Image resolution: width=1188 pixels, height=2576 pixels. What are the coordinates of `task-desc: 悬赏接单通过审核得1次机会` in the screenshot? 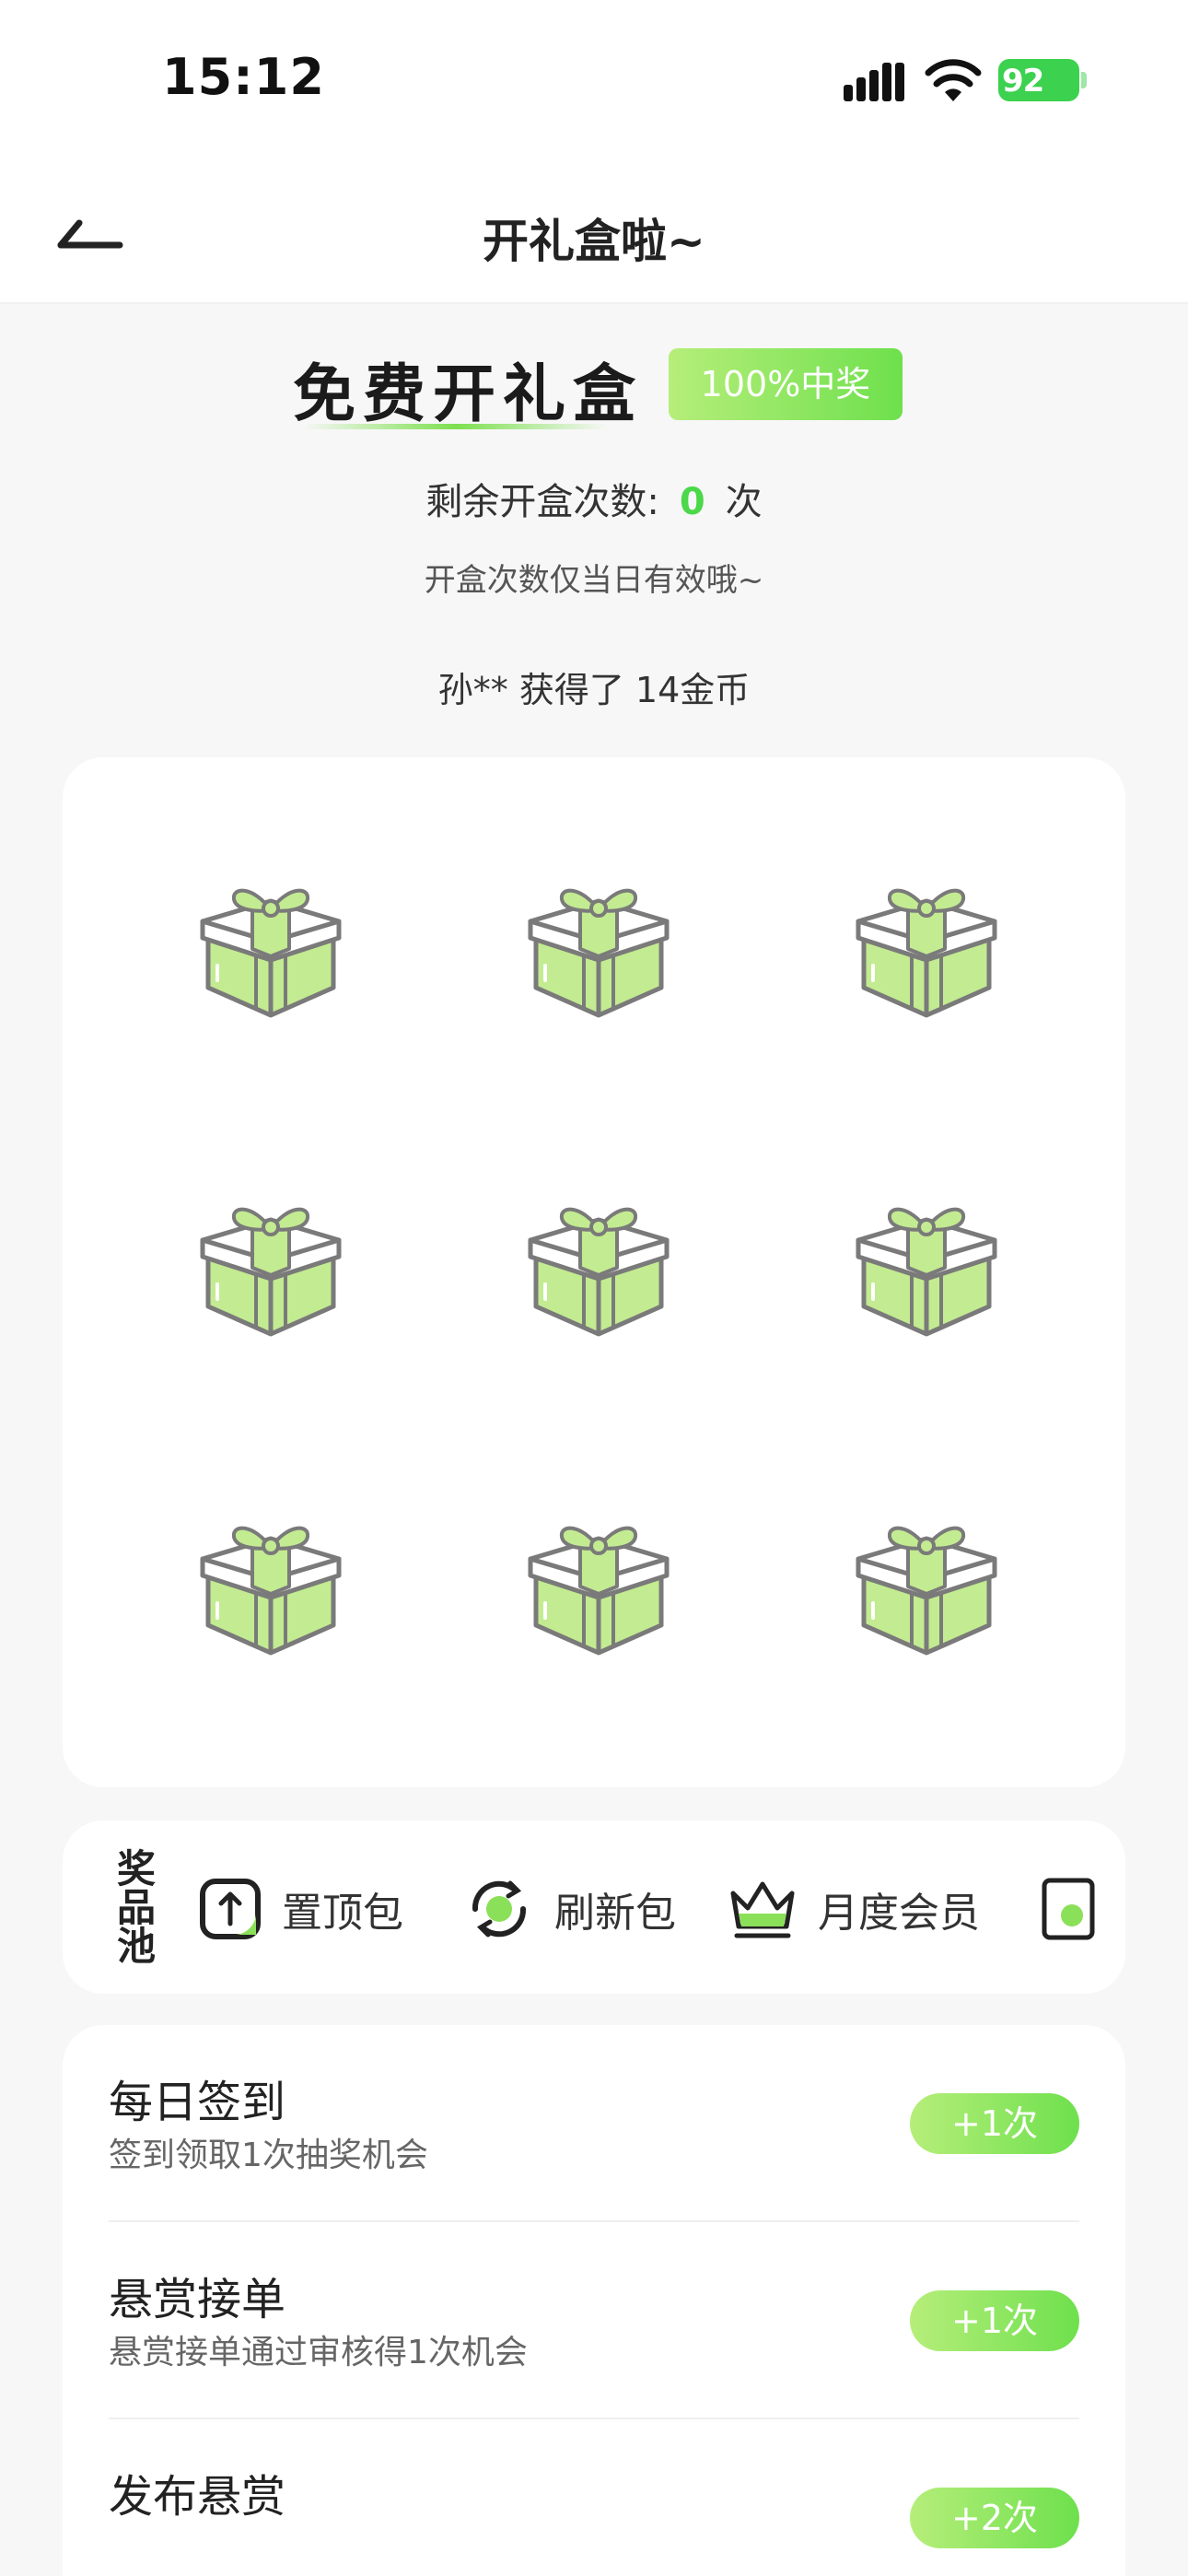 It's located at (318, 2352).